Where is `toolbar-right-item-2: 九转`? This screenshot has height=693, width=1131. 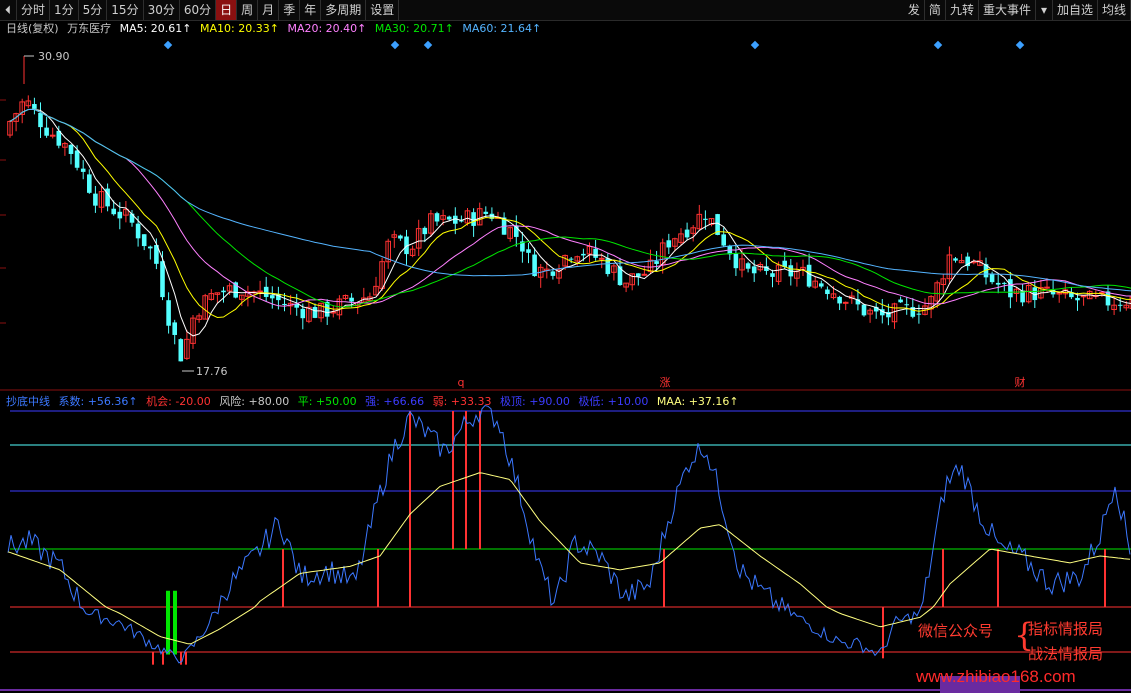 toolbar-right-item-2: 九转 is located at coordinates (962, 10).